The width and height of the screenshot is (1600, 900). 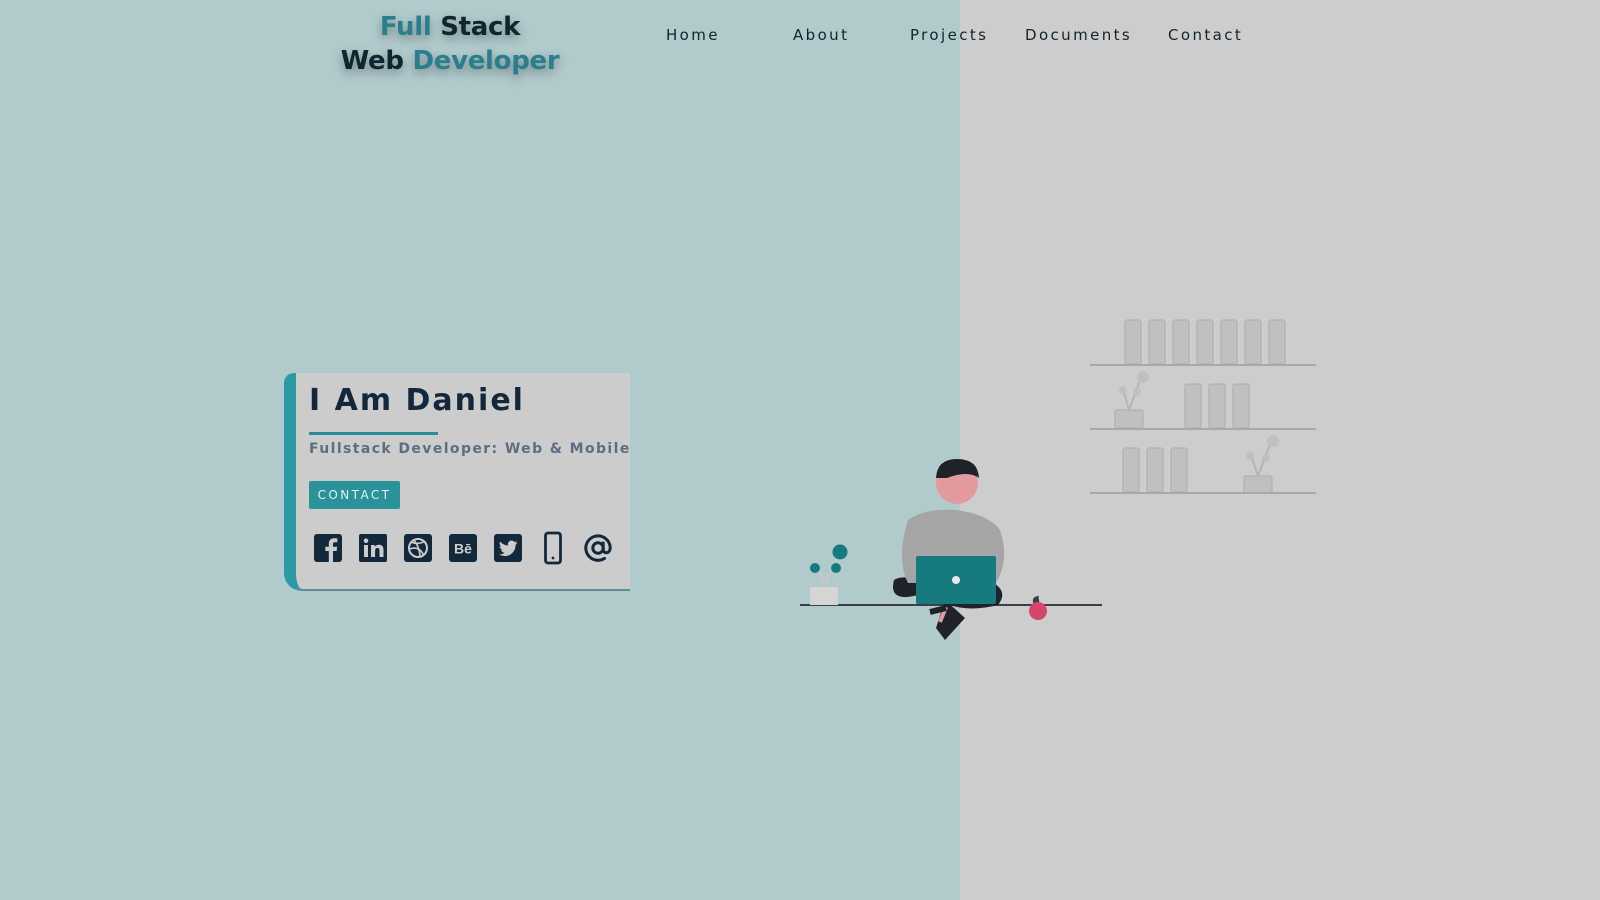 I want to click on plant-illustration, so click(x=829, y=574).